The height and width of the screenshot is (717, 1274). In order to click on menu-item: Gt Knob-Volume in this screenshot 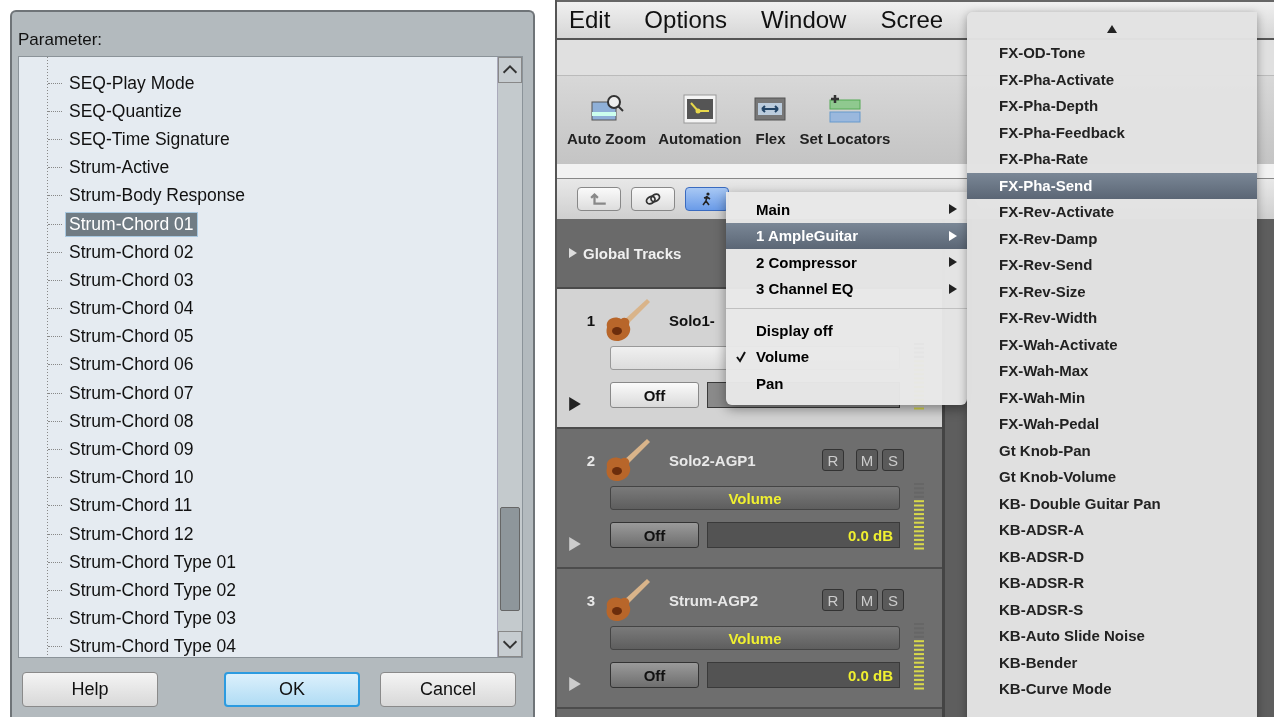, I will do `click(1112, 477)`.